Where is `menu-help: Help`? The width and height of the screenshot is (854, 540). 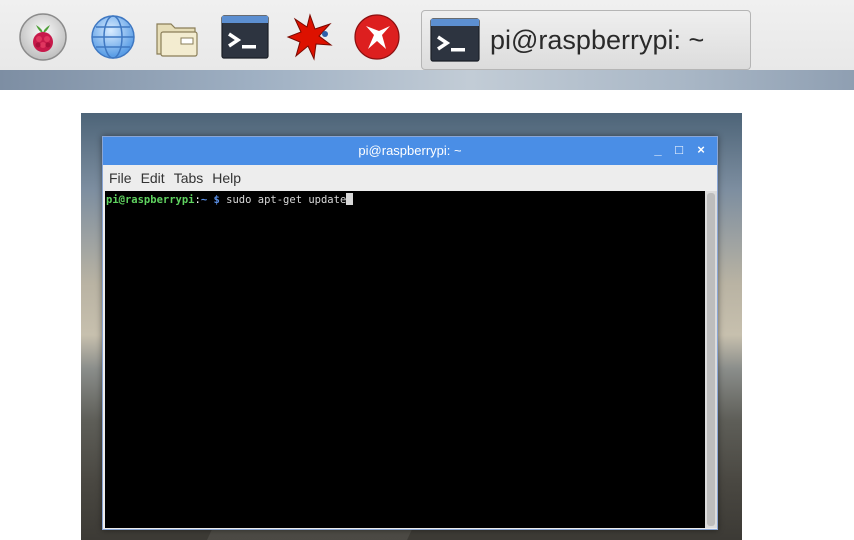 menu-help: Help is located at coordinates (226, 178).